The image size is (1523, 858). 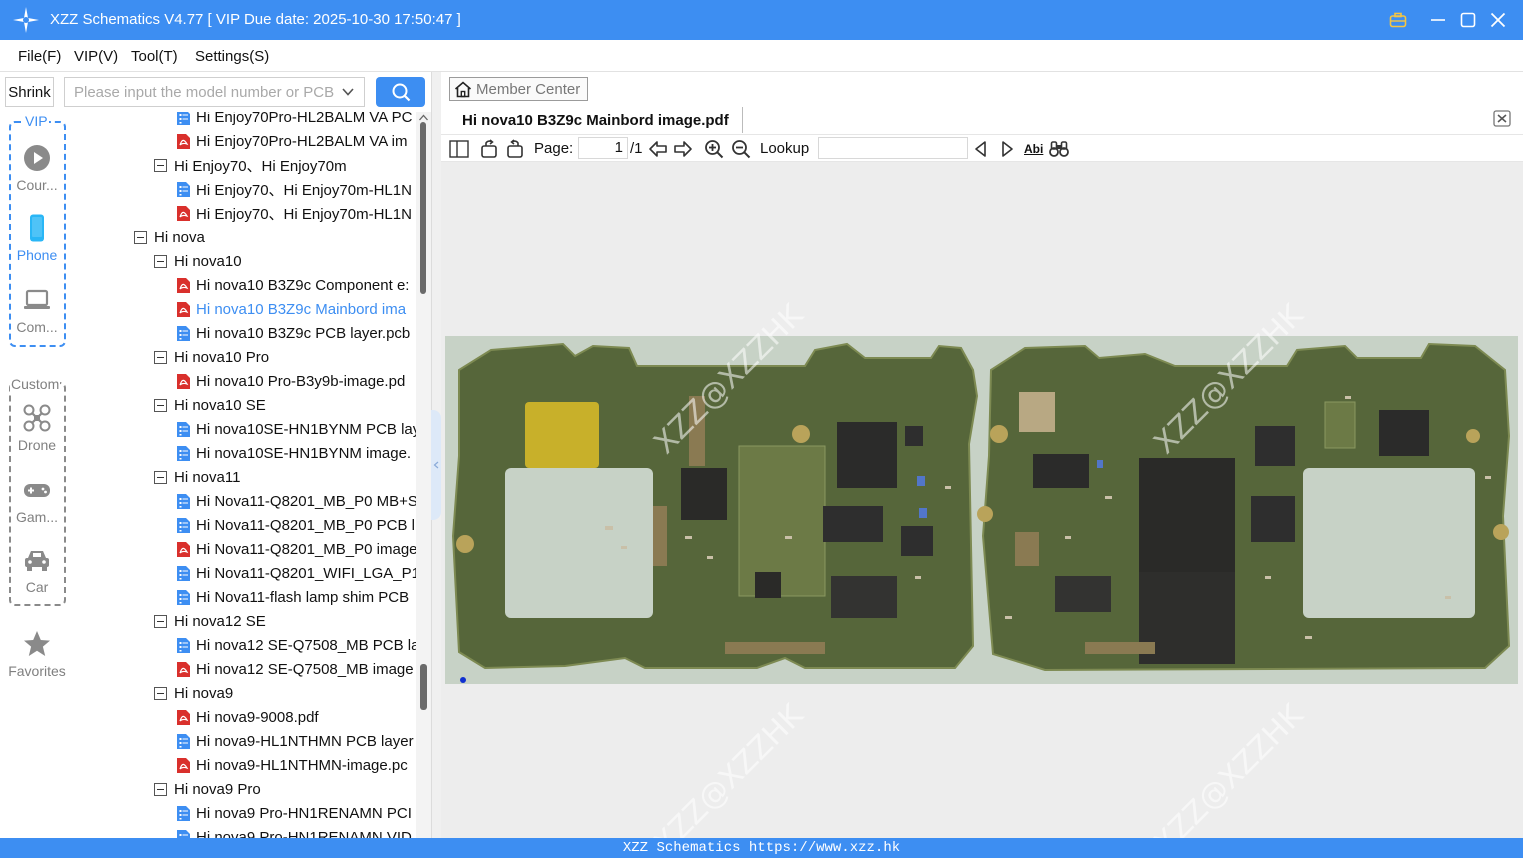 I want to click on category-car: Car, so click(x=37, y=574).